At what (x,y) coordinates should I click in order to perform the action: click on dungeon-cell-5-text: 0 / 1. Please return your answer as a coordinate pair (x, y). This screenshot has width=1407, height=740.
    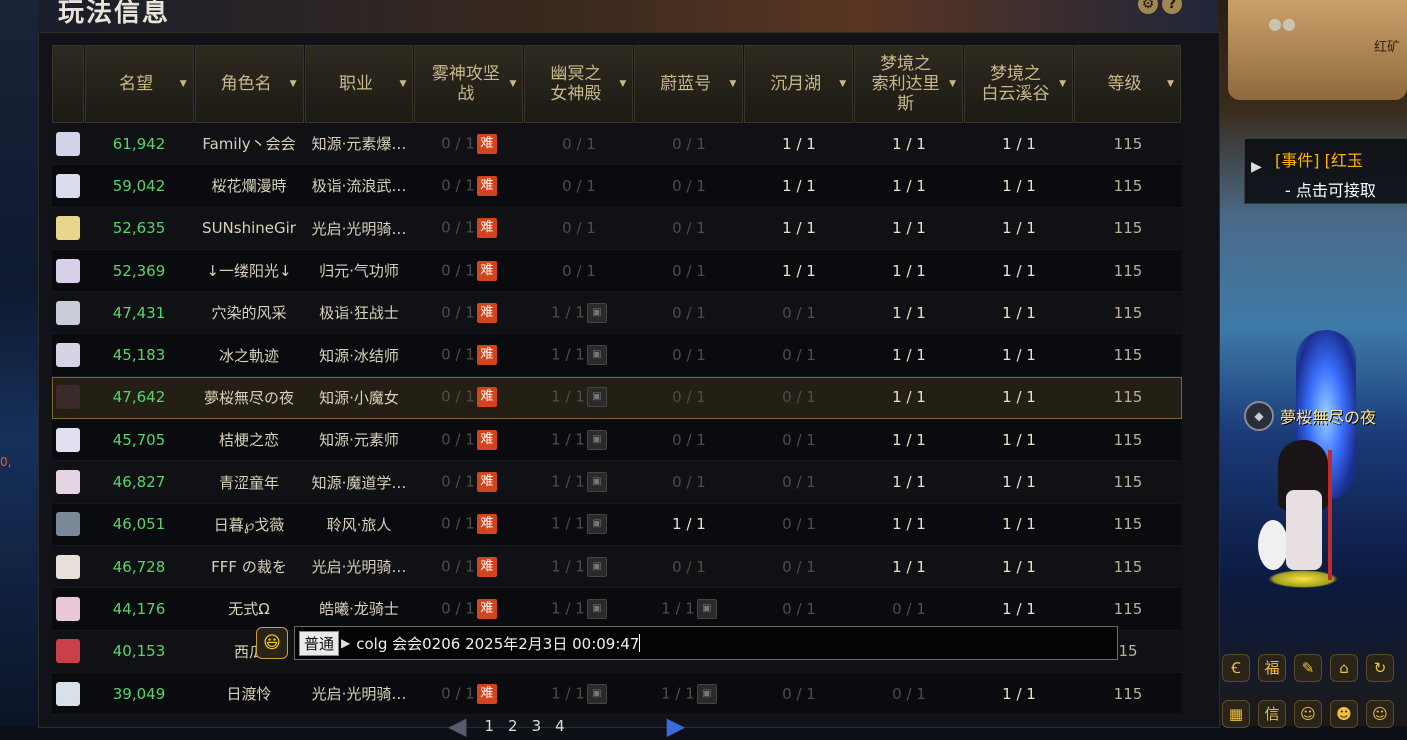
    Looking at the image, I should click on (909, 693).